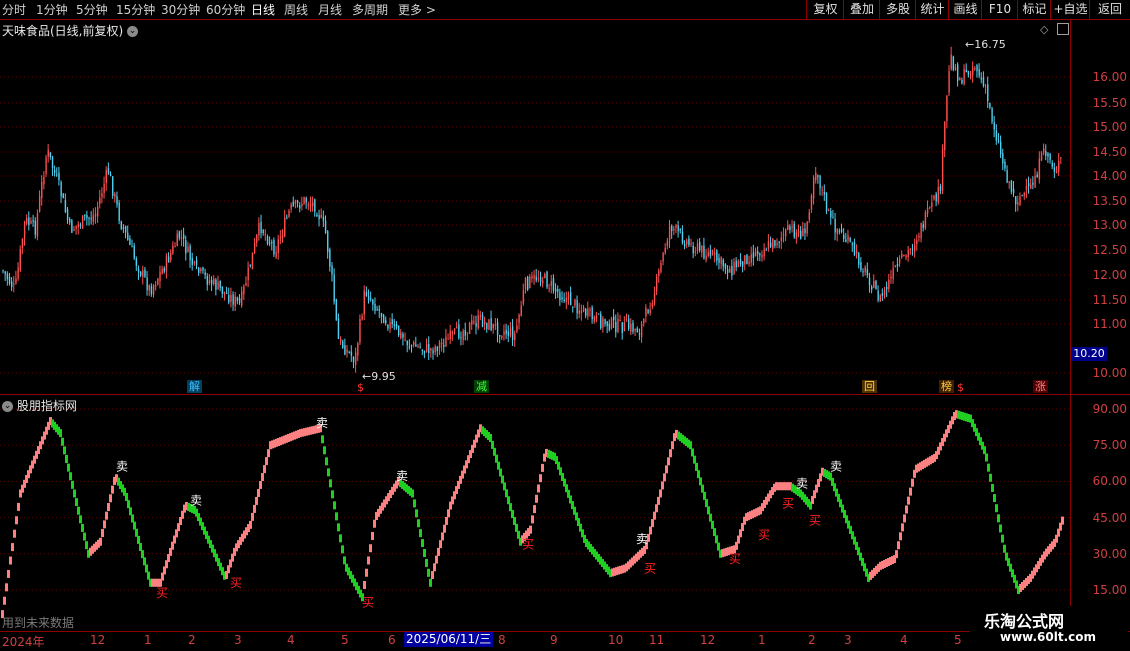  I want to click on tab-more: 更多 >, so click(417, 10).